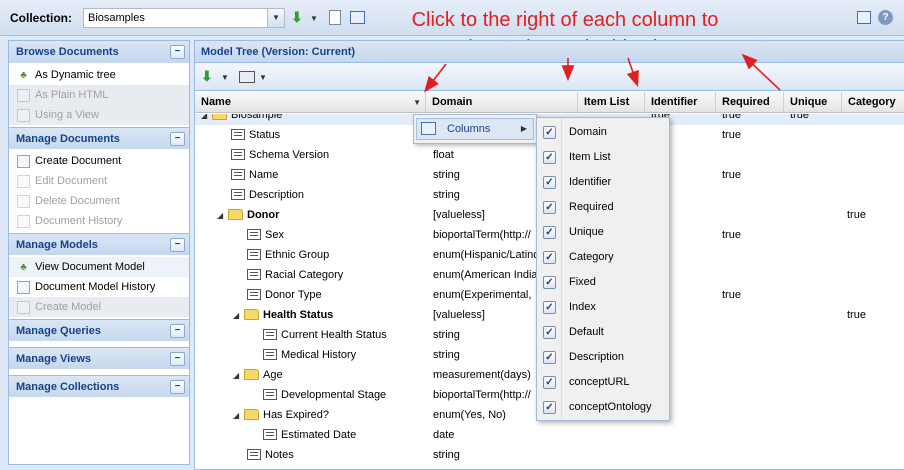 The image size is (904, 470). I want to click on sidebar-item-using-a-view: Using a View, so click(99, 115).